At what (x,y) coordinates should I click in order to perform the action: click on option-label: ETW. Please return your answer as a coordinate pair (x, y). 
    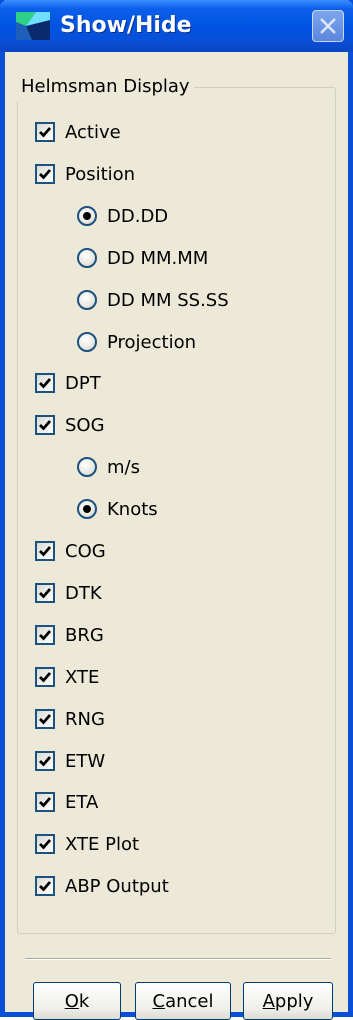
    Looking at the image, I should click on (85, 761).